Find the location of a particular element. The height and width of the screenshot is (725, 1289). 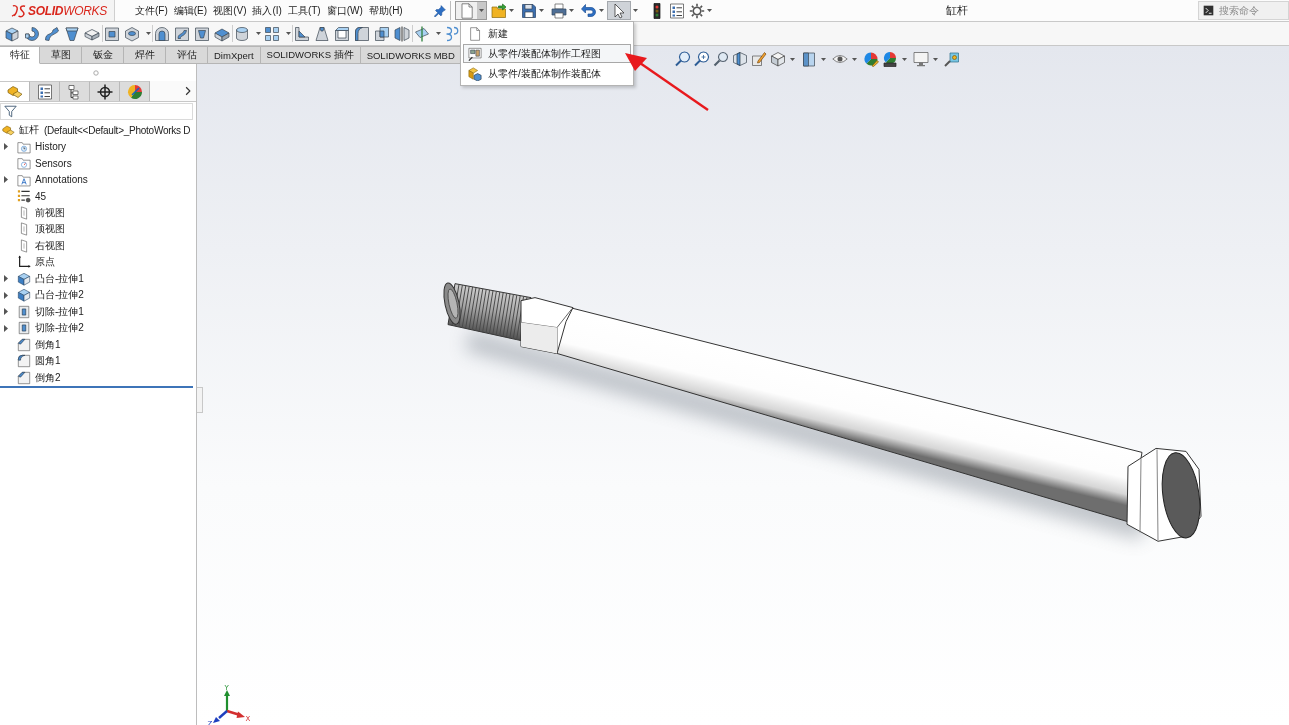

tree-item: 倒角2 is located at coordinates (48, 377).